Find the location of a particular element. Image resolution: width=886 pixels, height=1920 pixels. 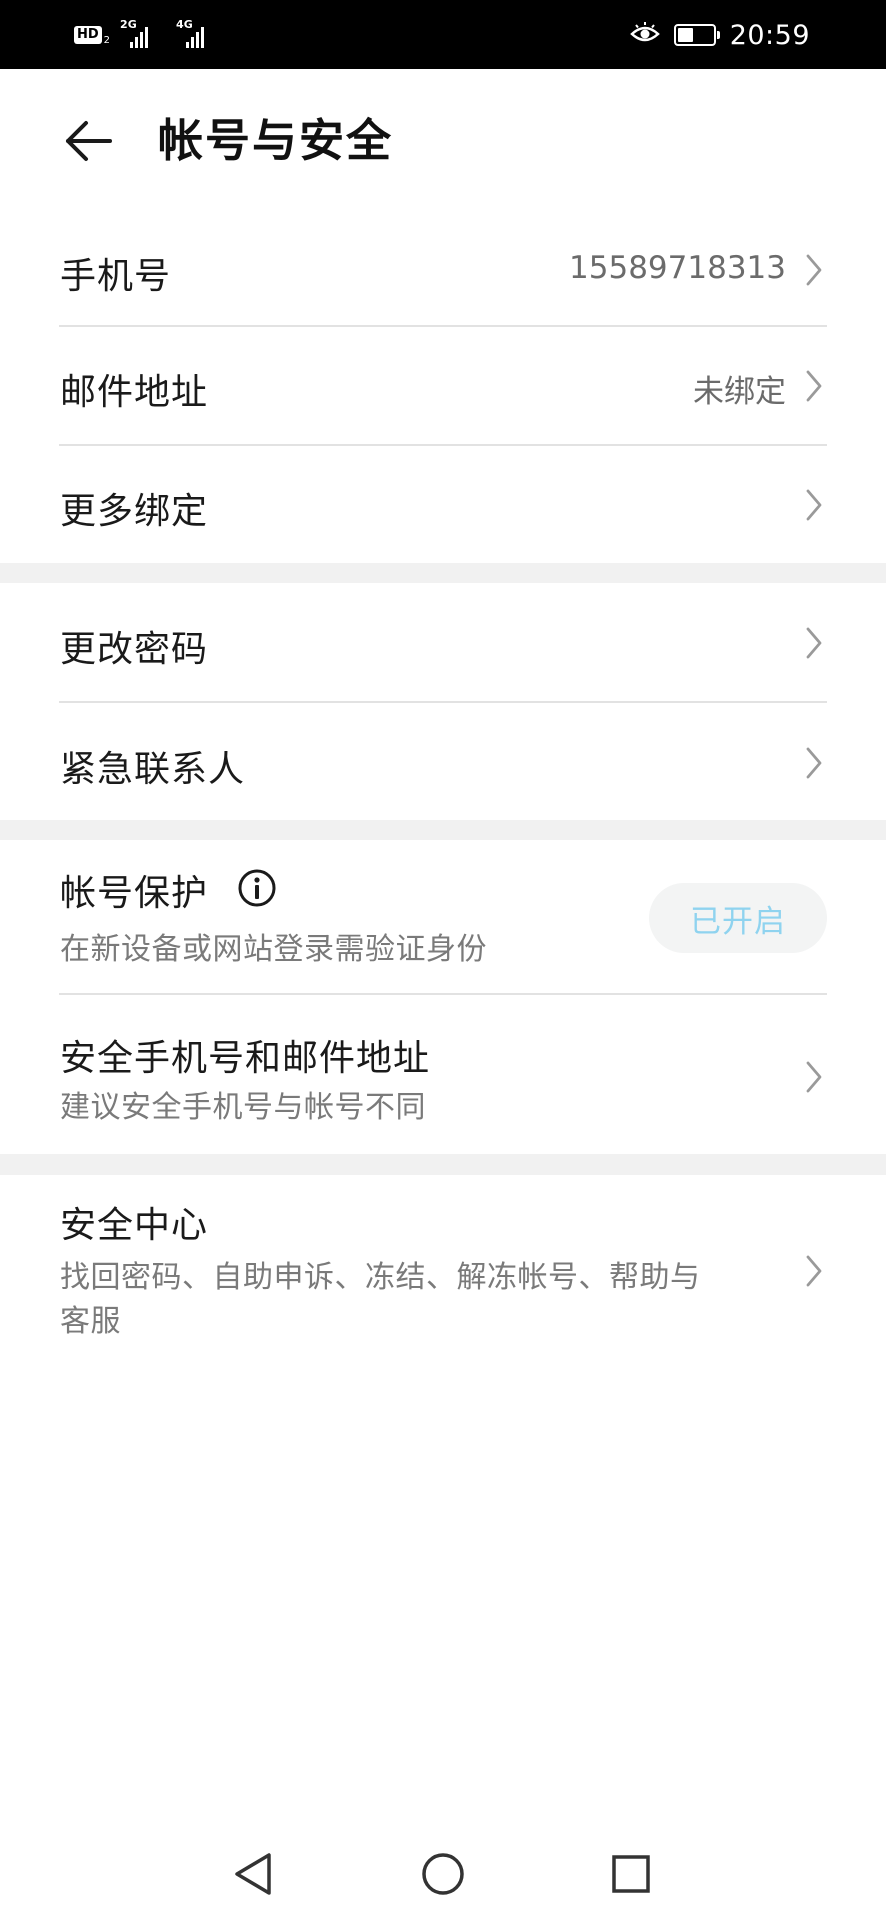

account-protection-desc: 在新设备或网站登录需验证身份 is located at coordinates (273, 949).